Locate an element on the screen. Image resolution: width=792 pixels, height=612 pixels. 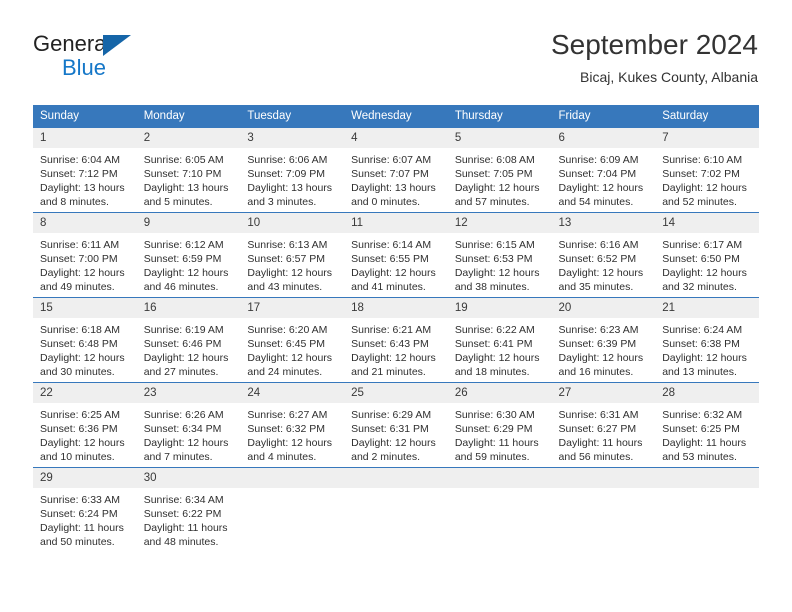
day-number: 3 is located at coordinates (292, 138).